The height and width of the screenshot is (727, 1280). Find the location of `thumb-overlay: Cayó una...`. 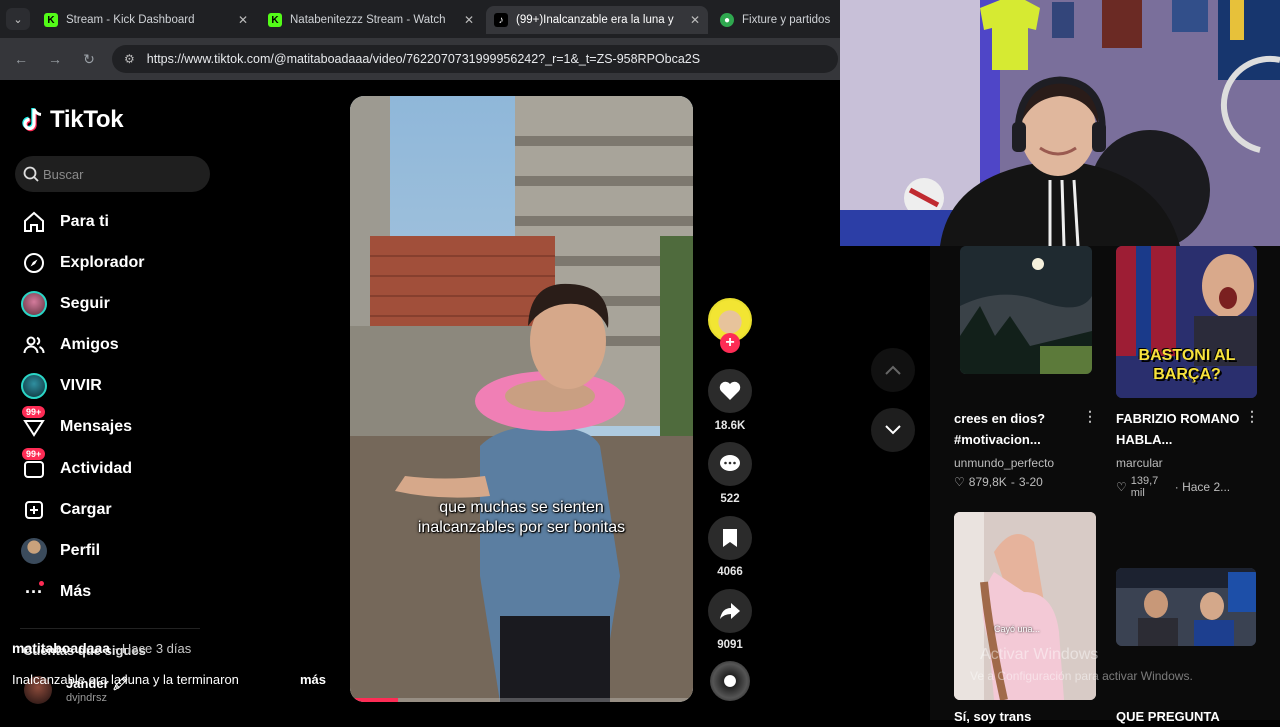

thumb-overlay: Cayó una... is located at coordinates (1017, 629).